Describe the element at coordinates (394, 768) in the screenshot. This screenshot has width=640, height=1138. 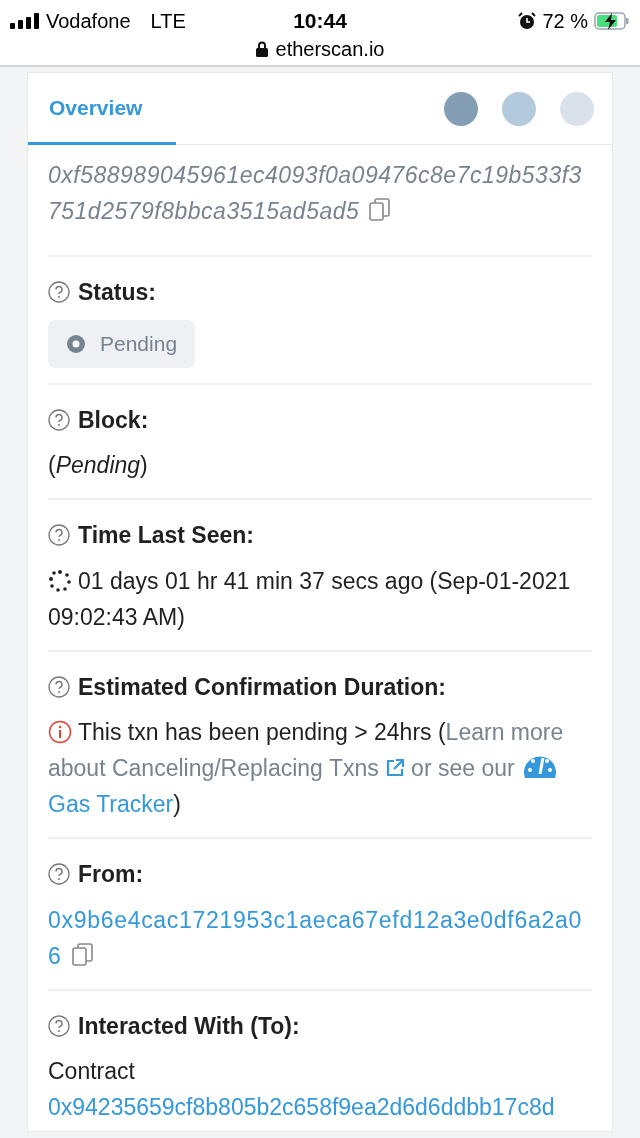
I see `external-link-icon` at that location.